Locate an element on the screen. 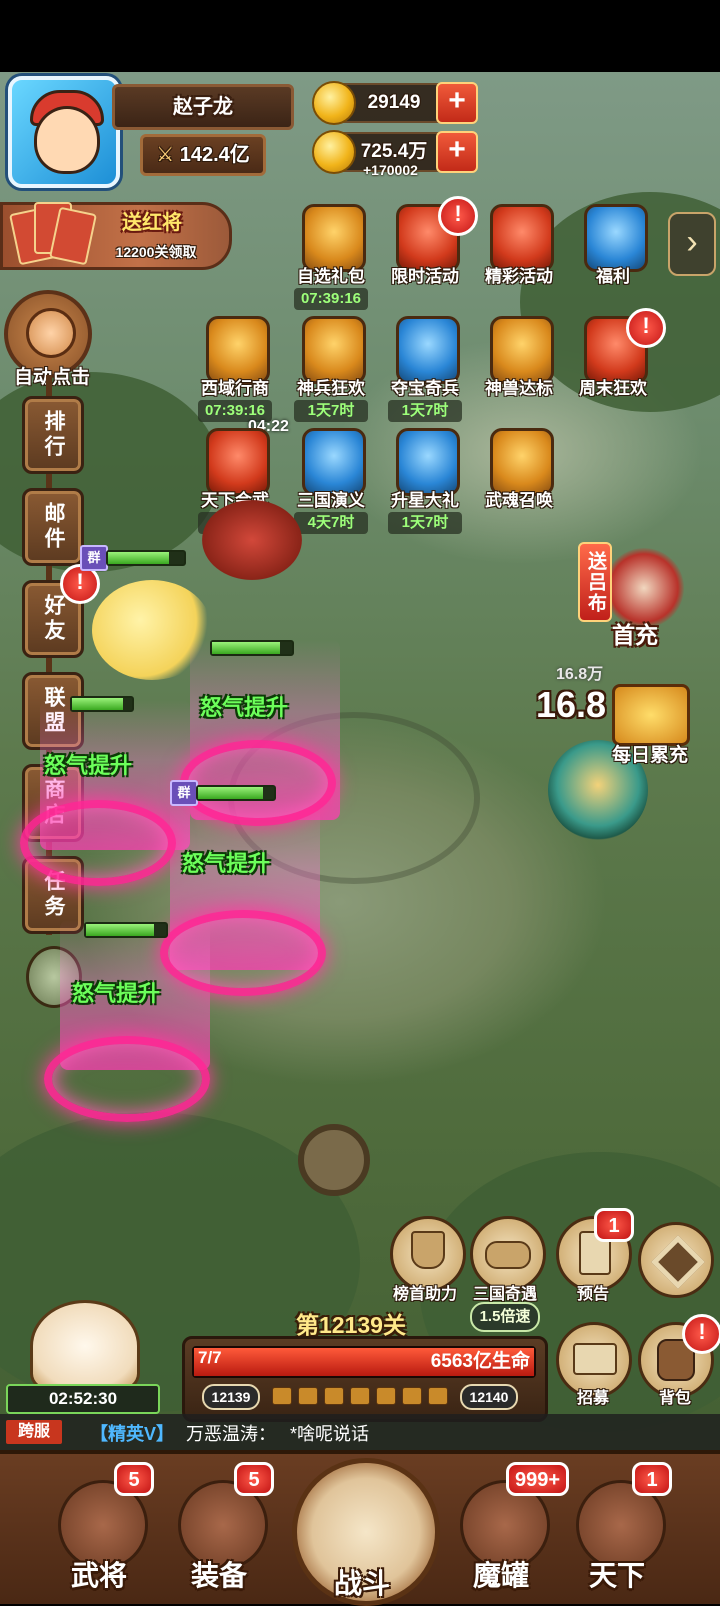  player-power: ⚔ 142.4亿 is located at coordinates (203, 155).